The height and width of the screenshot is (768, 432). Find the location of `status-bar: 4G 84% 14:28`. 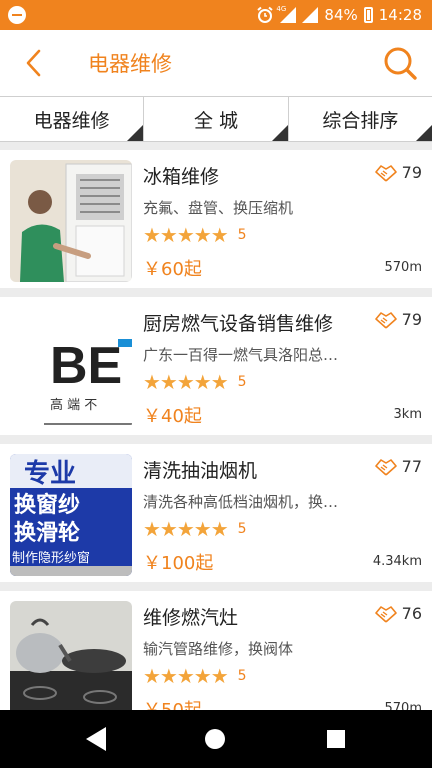

status-bar: 4G 84% 14:28 is located at coordinates (216, 15).